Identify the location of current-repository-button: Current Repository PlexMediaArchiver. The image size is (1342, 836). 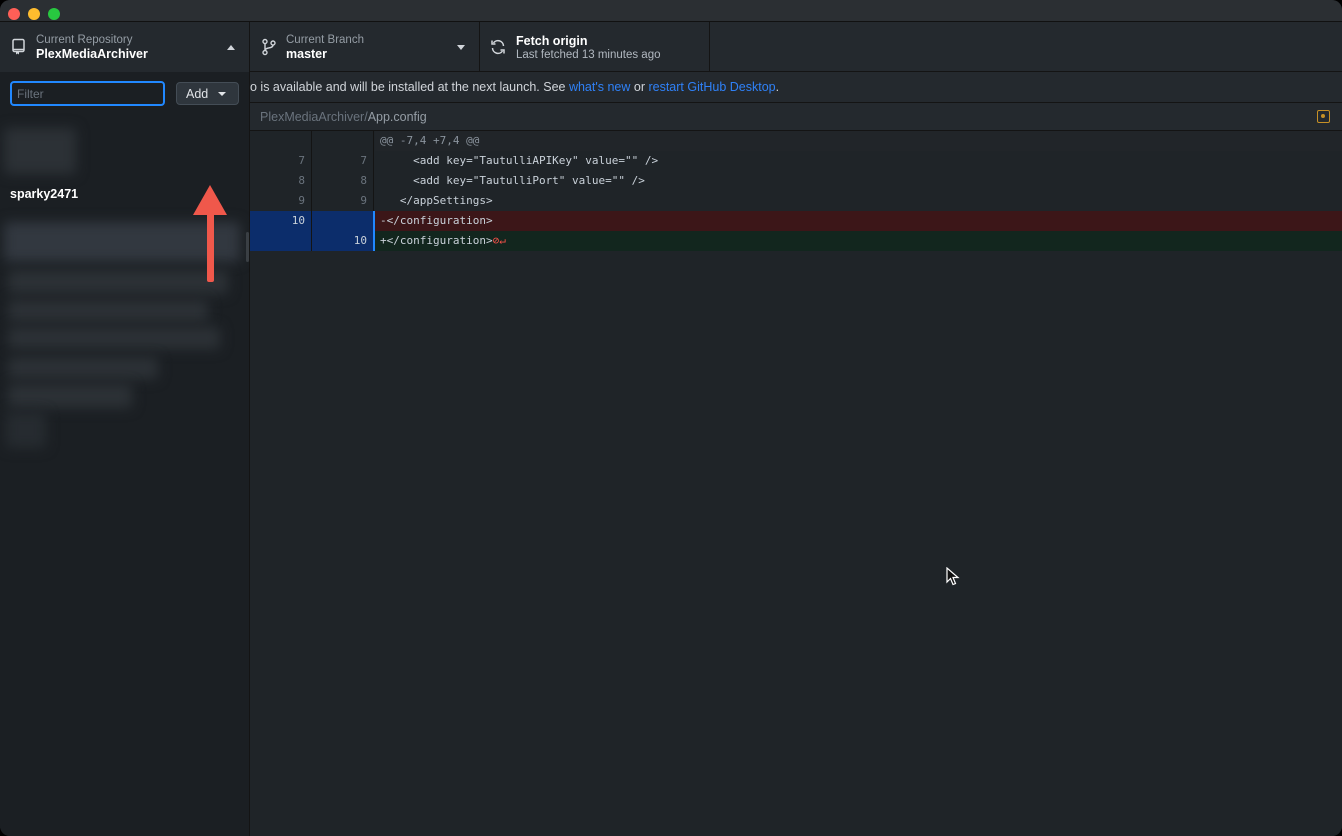
(125, 47).